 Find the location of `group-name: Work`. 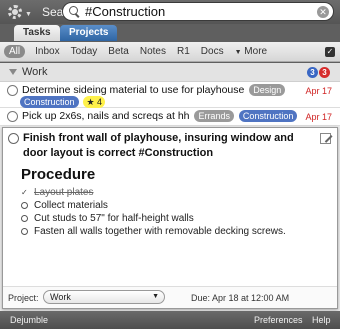

group-name: Work is located at coordinates (35, 72).